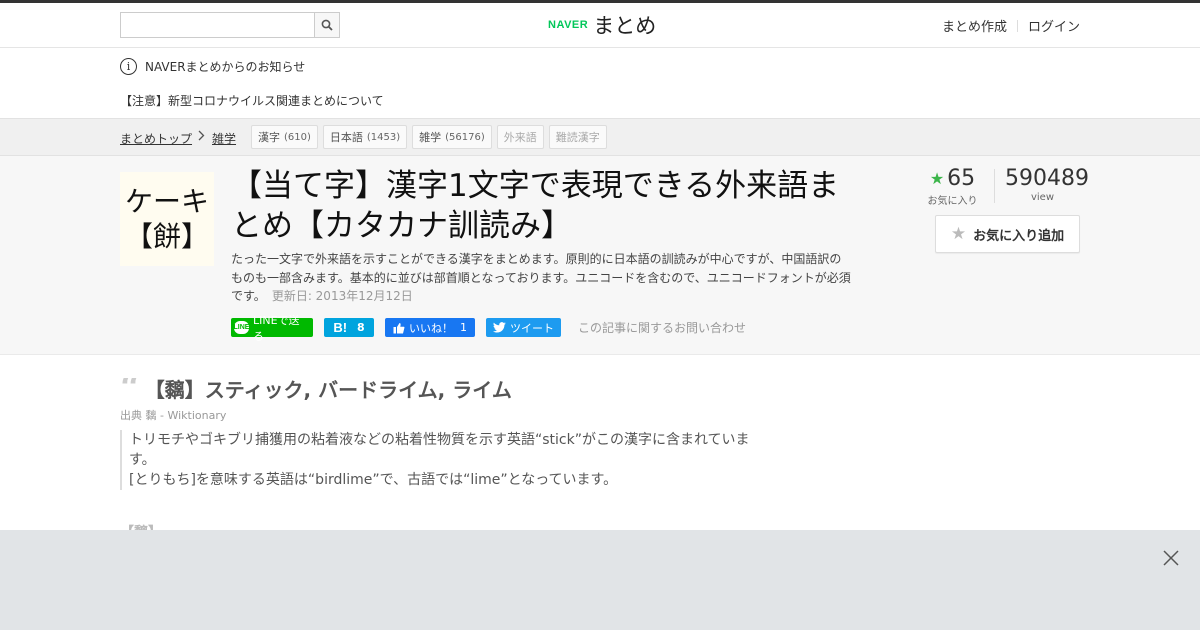 The height and width of the screenshot is (630, 1200). Describe the element at coordinates (128, 66) in the screenshot. I see `info-icon: i` at that location.